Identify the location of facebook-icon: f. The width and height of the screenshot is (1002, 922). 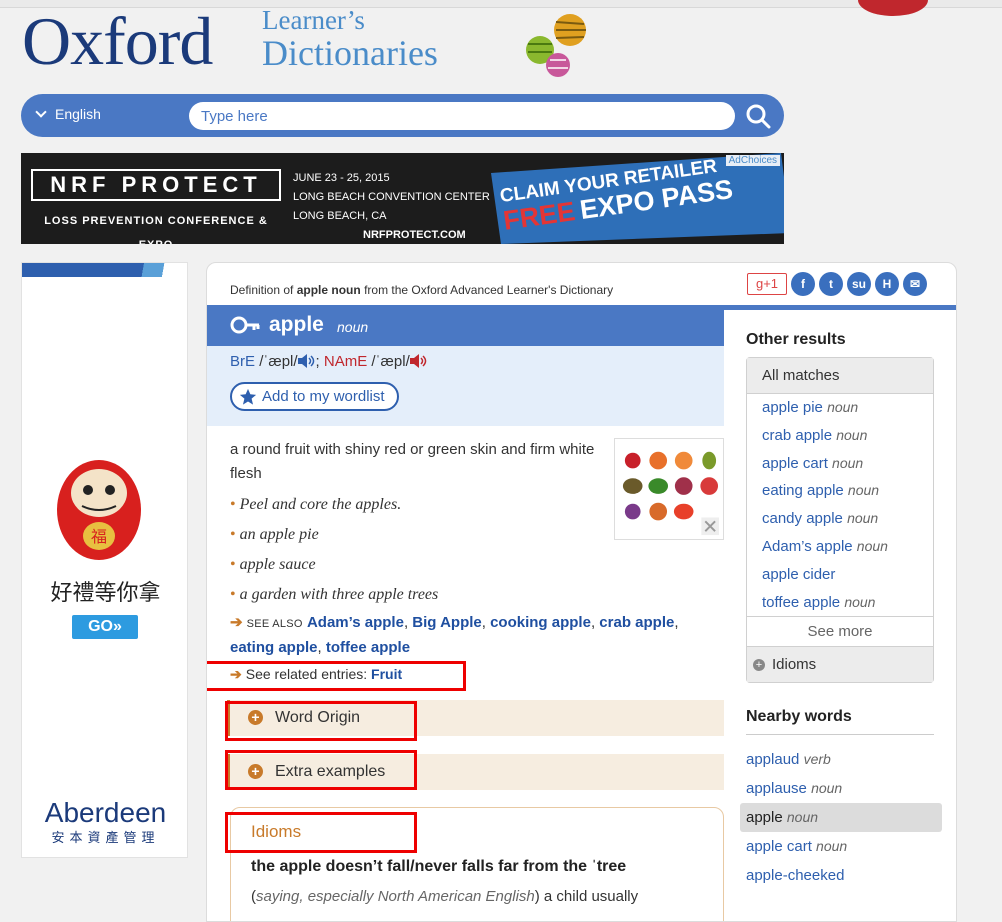
(803, 284).